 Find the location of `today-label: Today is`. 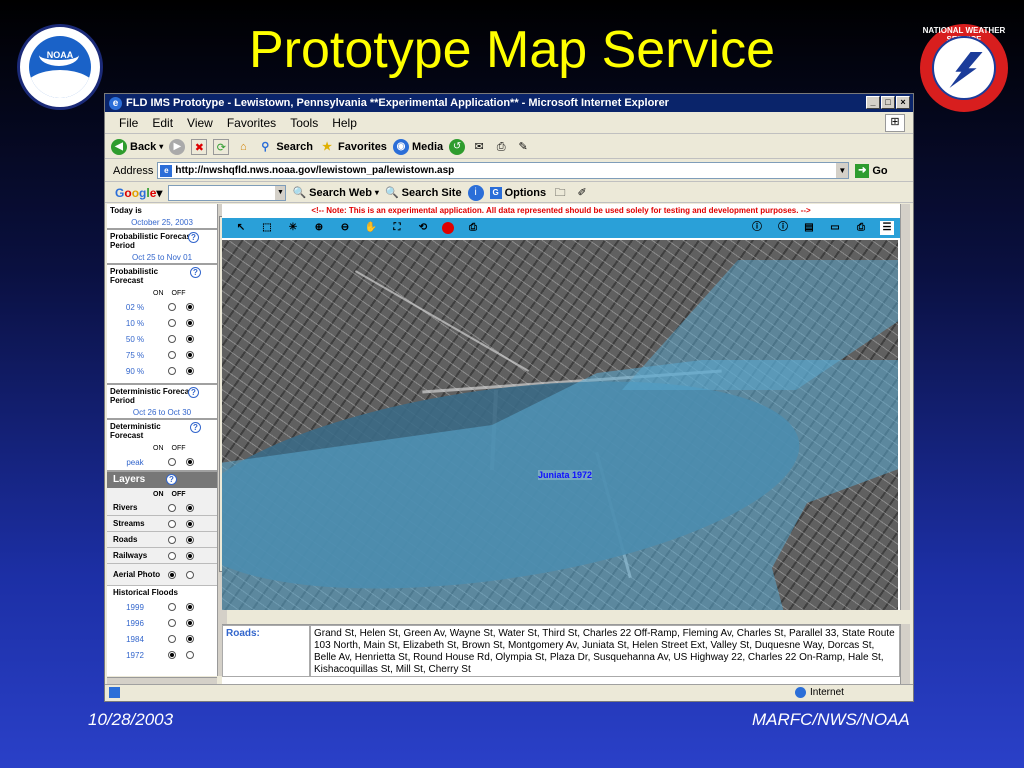

today-label: Today is is located at coordinates (126, 210).